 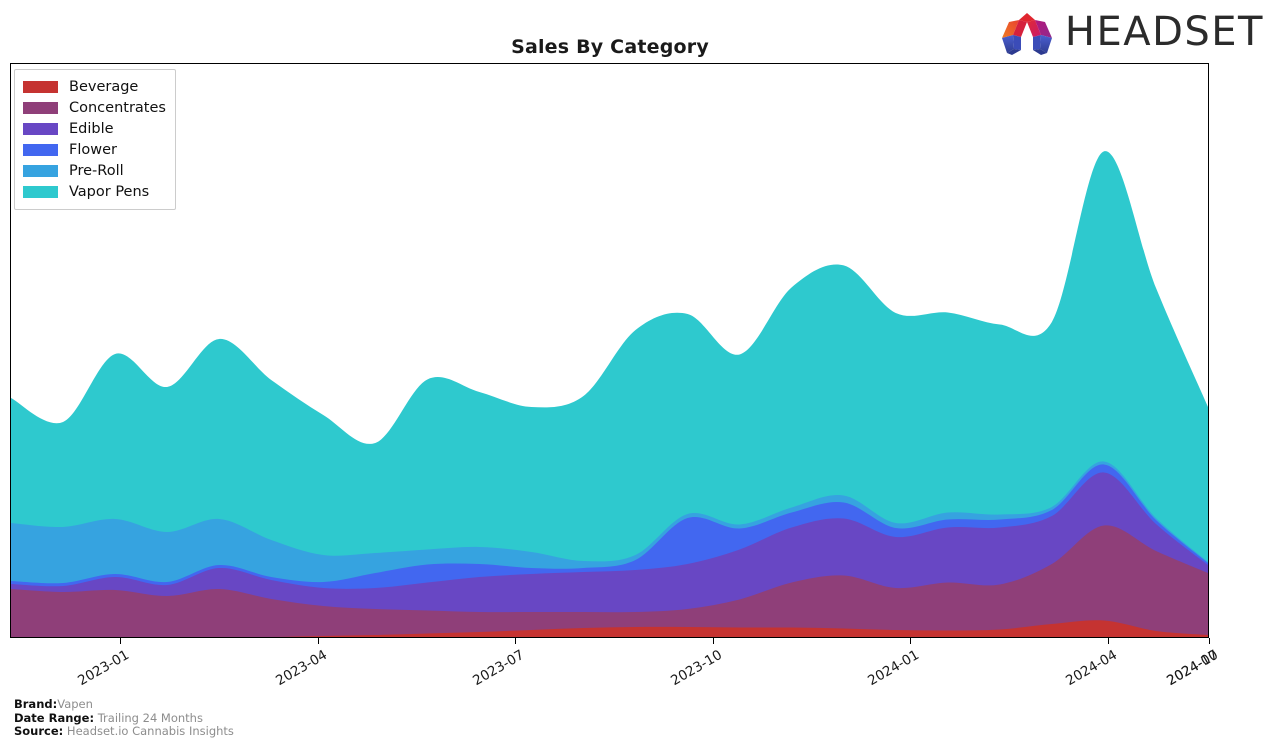 I want to click on legend-item-vapor-pens: Vapor Pens, so click(x=94, y=191).